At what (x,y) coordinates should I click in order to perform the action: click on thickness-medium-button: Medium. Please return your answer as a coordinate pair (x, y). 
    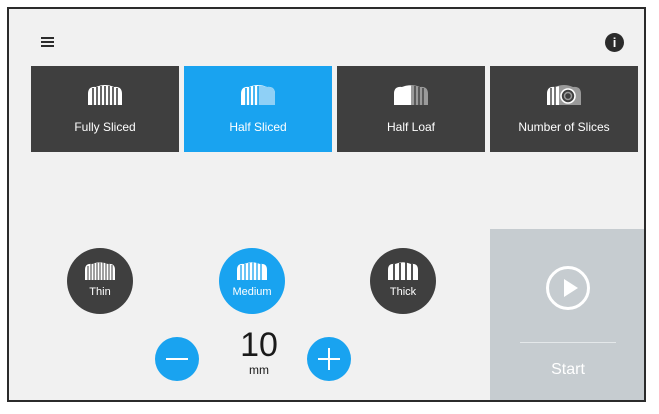
    Looking at the image, I should click on (252, 281).